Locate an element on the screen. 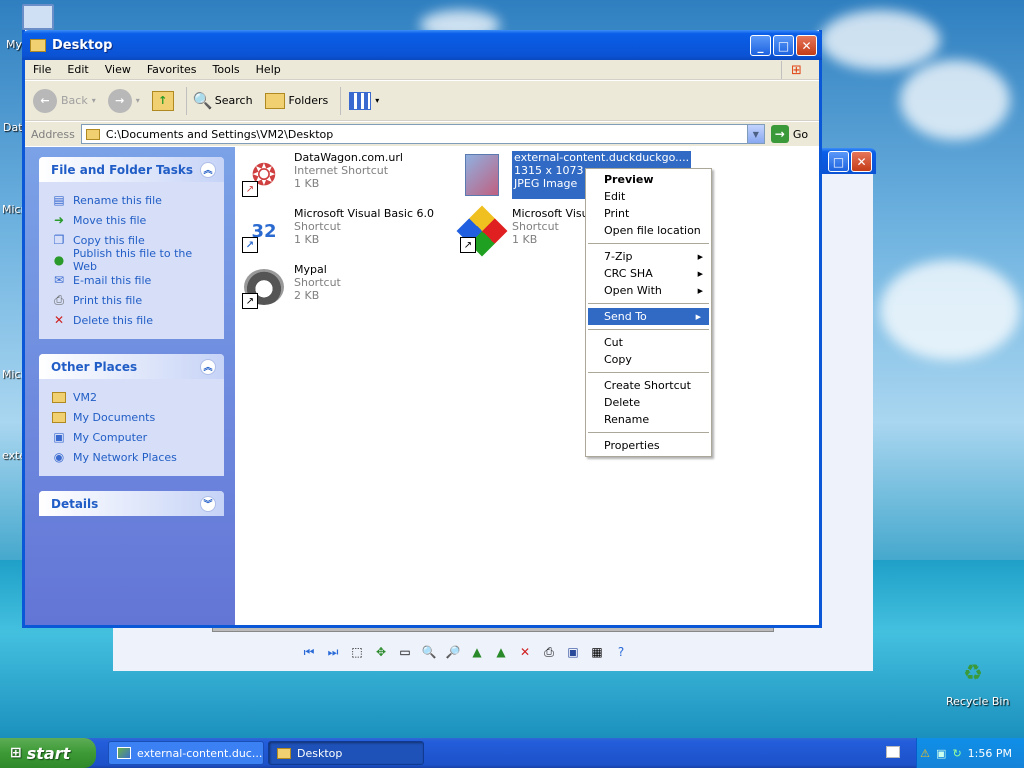  panel-title: File and Folder Tasks is located at coordinates (122, 169).